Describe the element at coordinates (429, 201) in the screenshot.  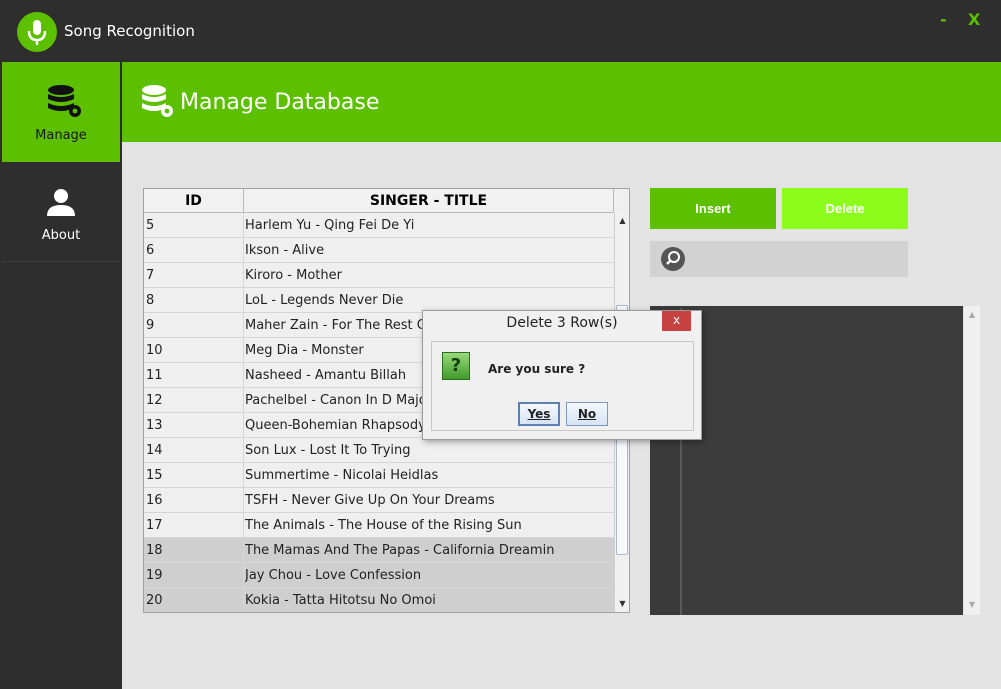
I see `column-header-singer-title: SINGER - TITLE` at that location.